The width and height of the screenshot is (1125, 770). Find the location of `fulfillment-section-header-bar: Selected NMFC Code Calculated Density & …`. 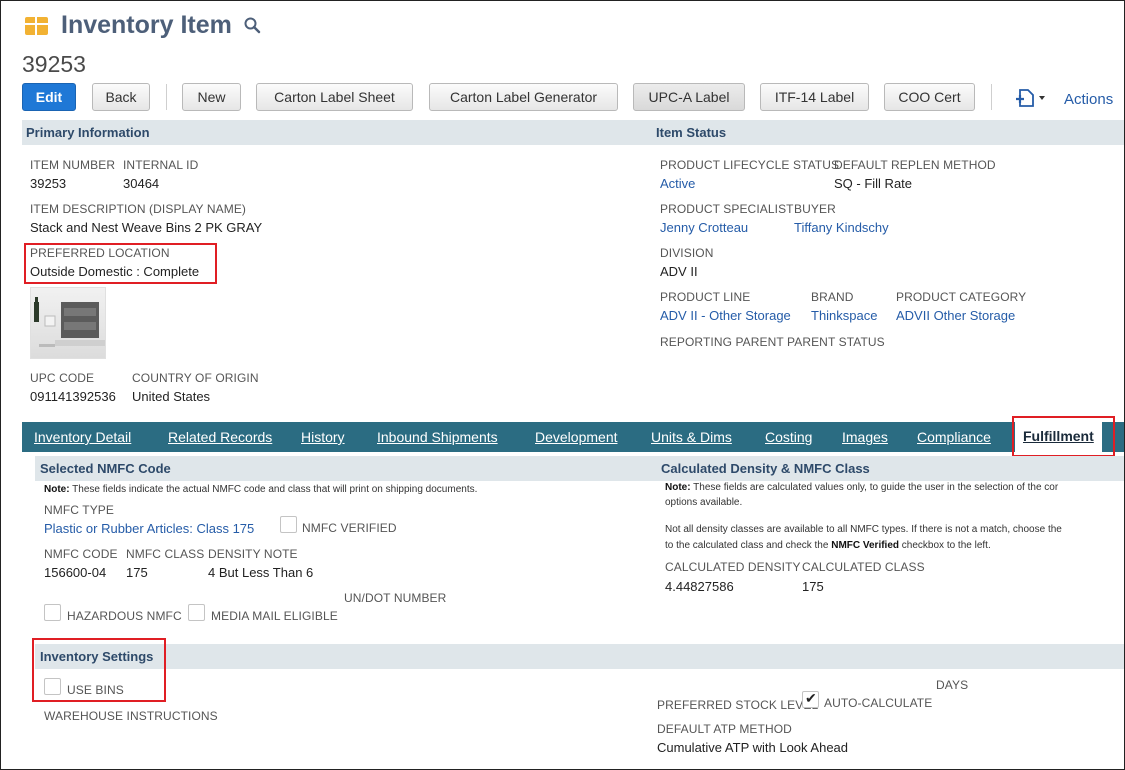

fulfillment-section-header-bar: Selected NMFC Code Calculated Density & … is located at coordinates (579, 468).